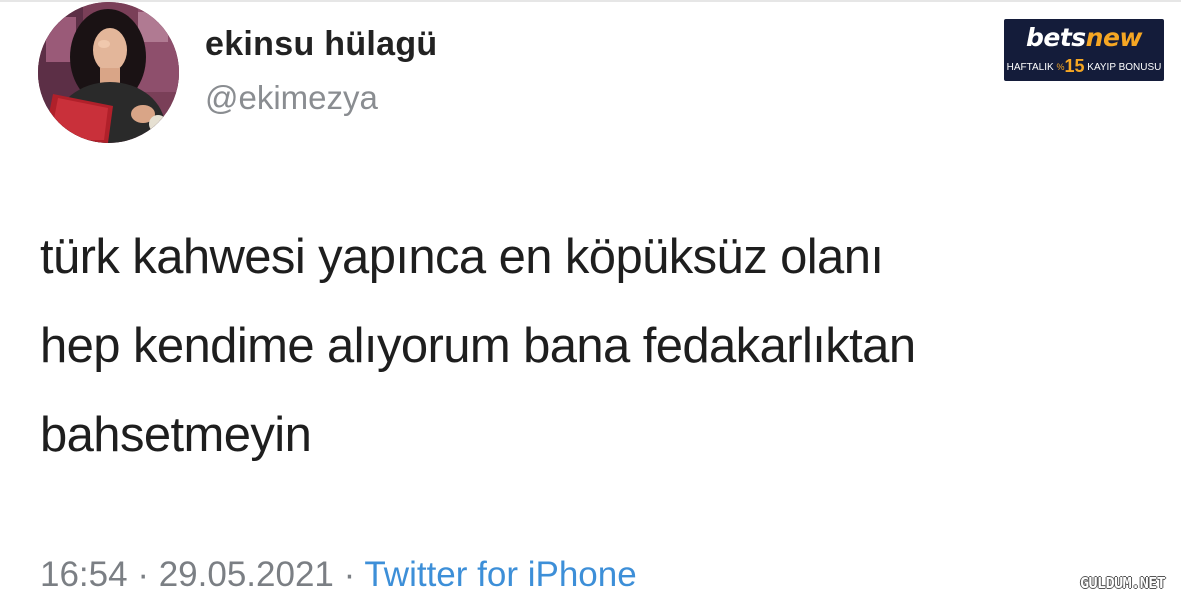 The height and width of the screenshot is (597, 1181). I want to click on avatar-image, so click(108, 72).